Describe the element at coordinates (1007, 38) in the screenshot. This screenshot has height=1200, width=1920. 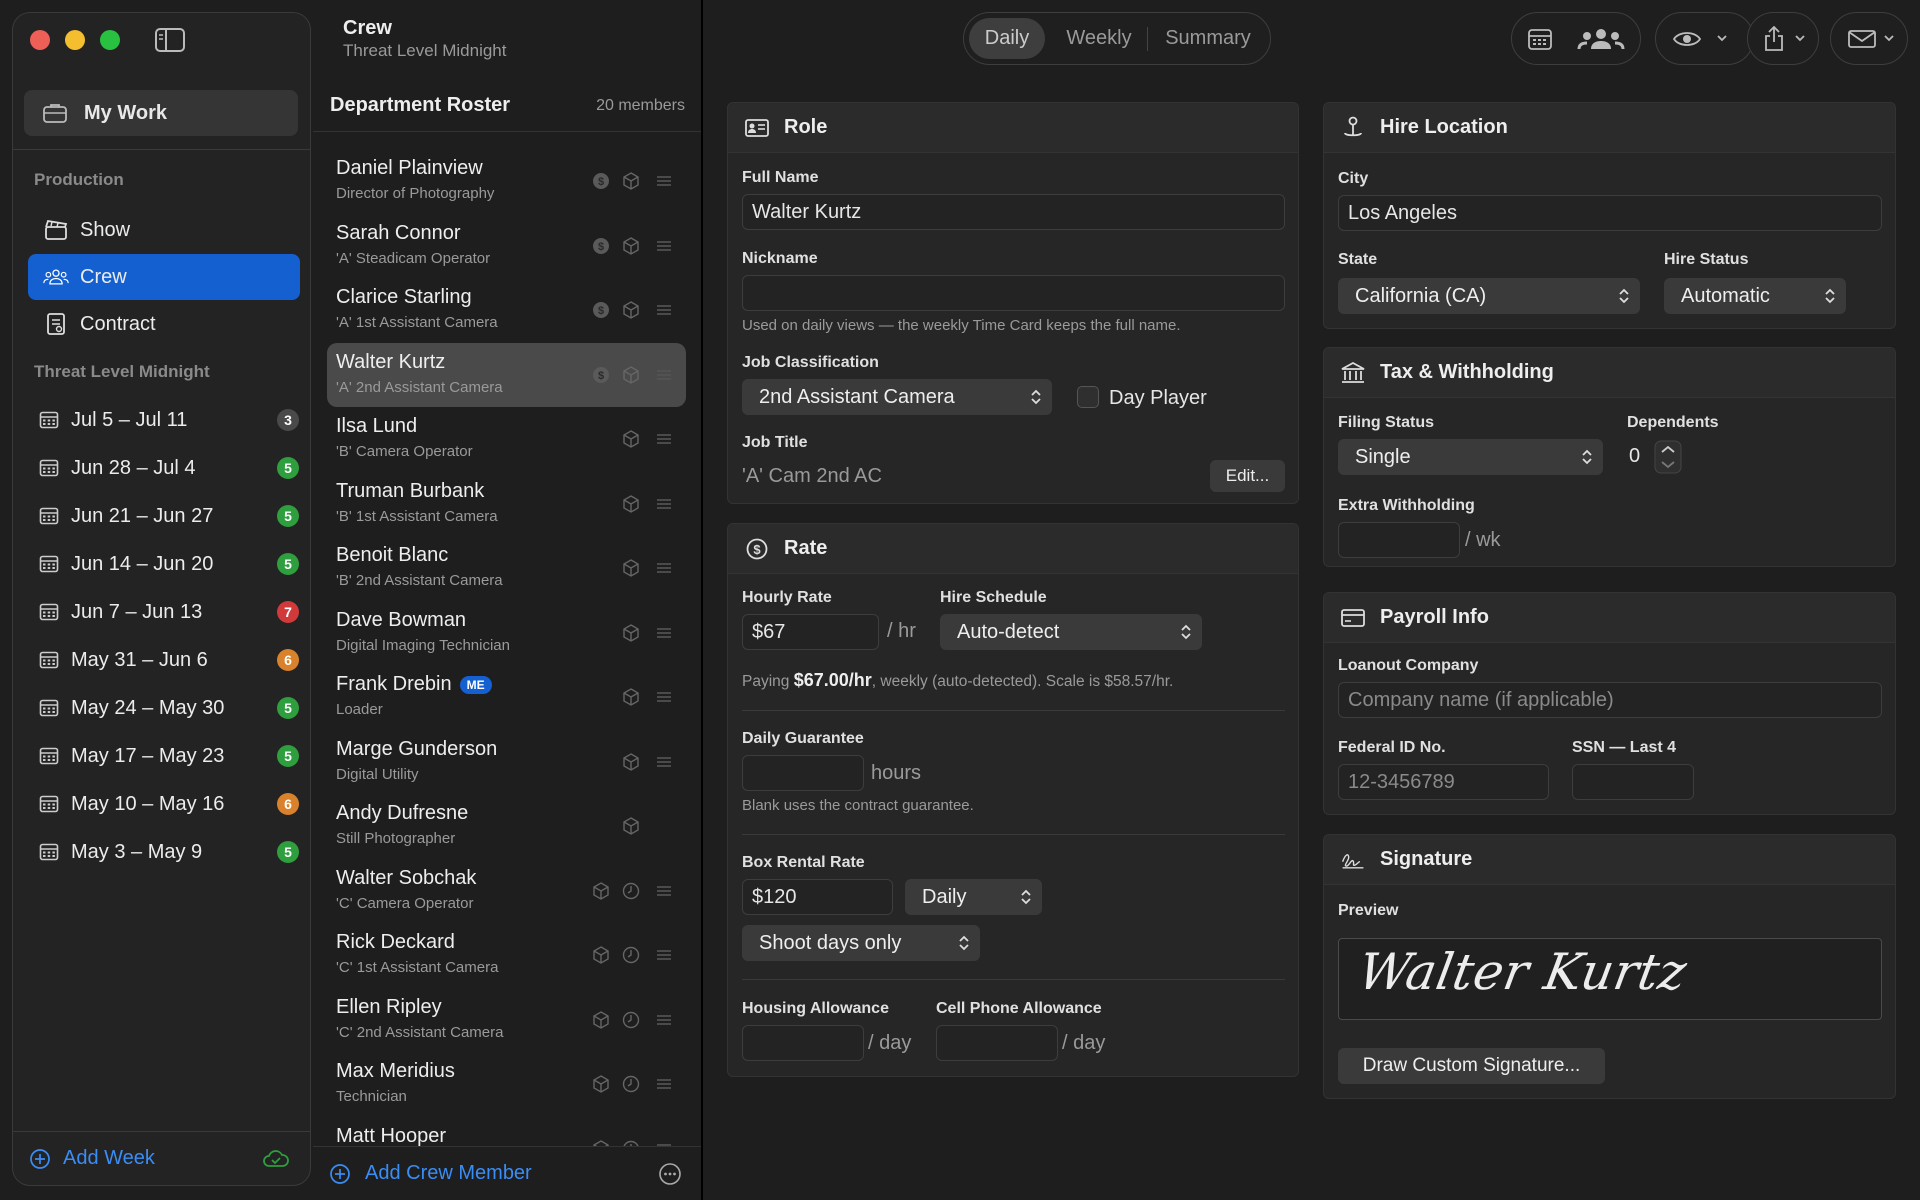
I see `tab-daily: Daily` at that location.